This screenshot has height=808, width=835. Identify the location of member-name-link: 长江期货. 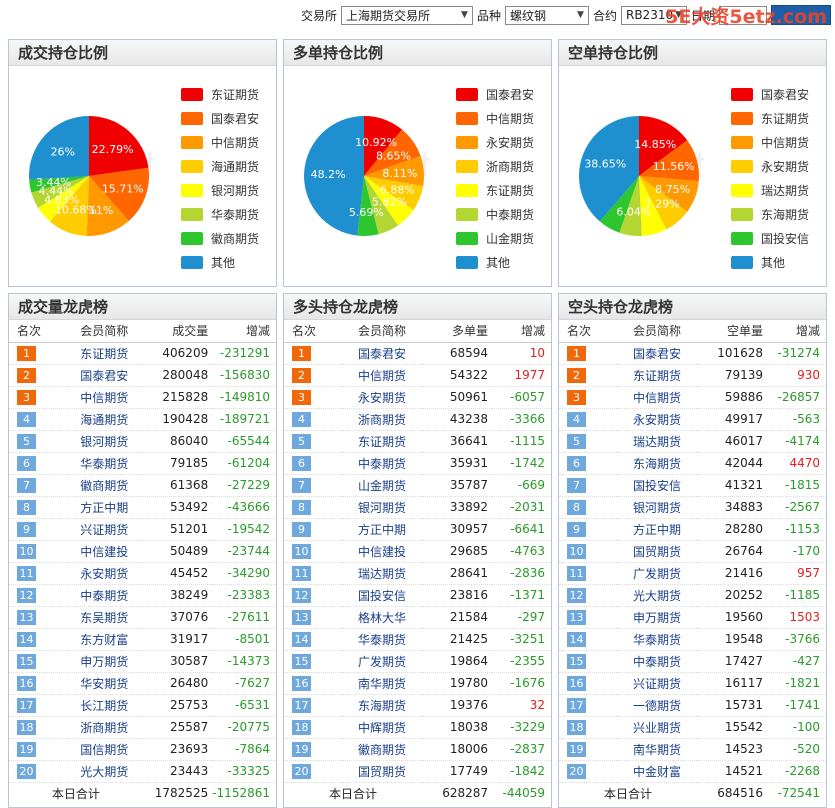
(104, 705).